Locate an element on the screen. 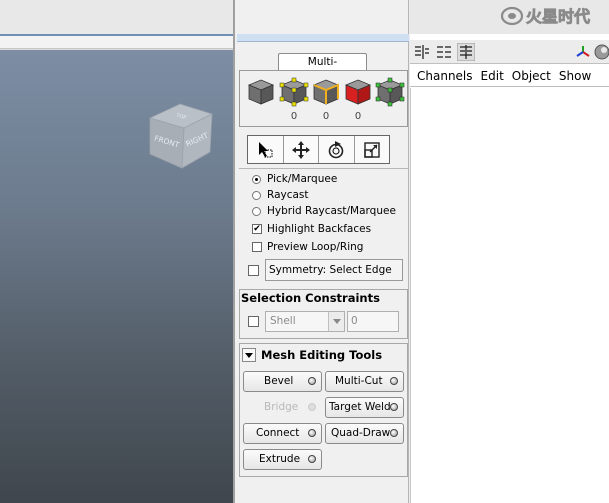 The height and width of the screenshot is (503, 609). face-mode-icon is located at coordinates (358, 92).